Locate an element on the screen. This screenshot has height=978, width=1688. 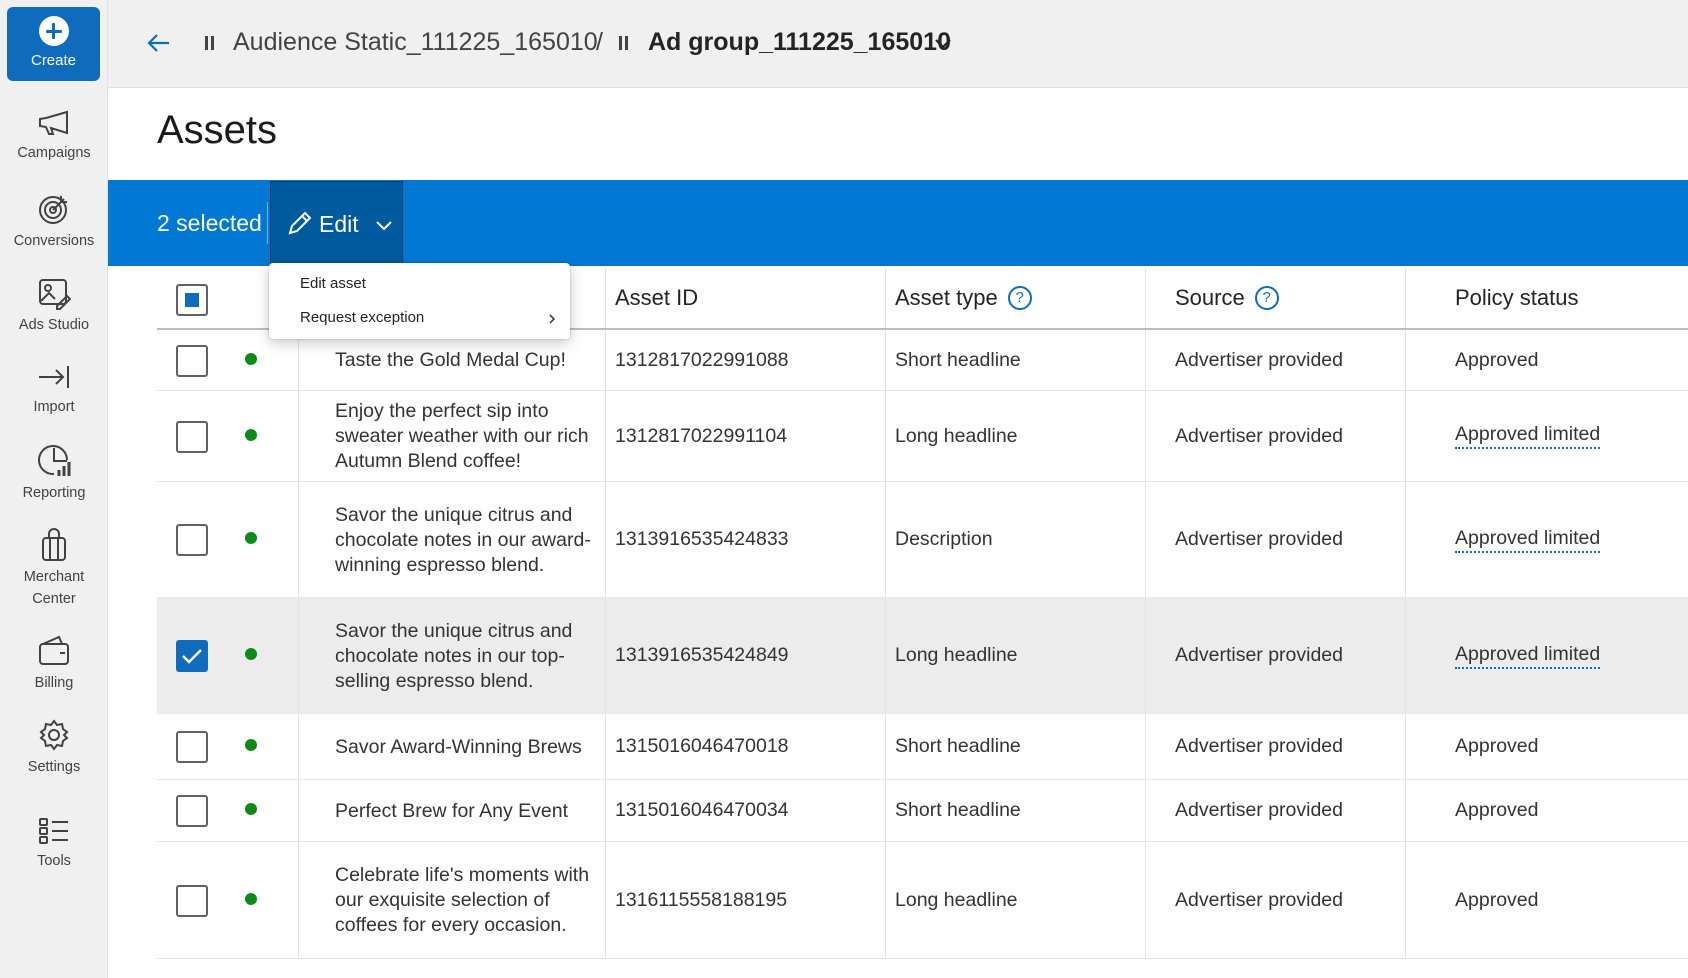
chevron-right-icon is located at coordinates (552, 319).